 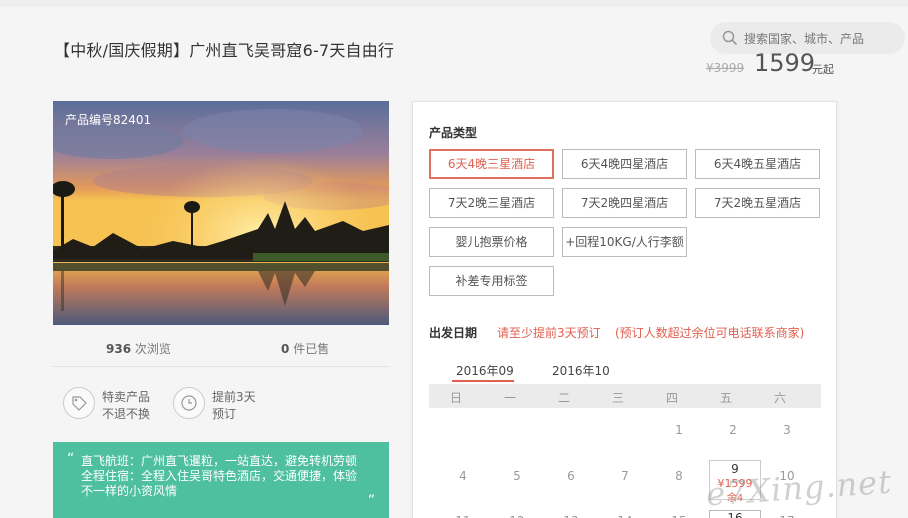 I want to click on advance-notice: 请至少提前3天预订, so click(x=549, y=333).